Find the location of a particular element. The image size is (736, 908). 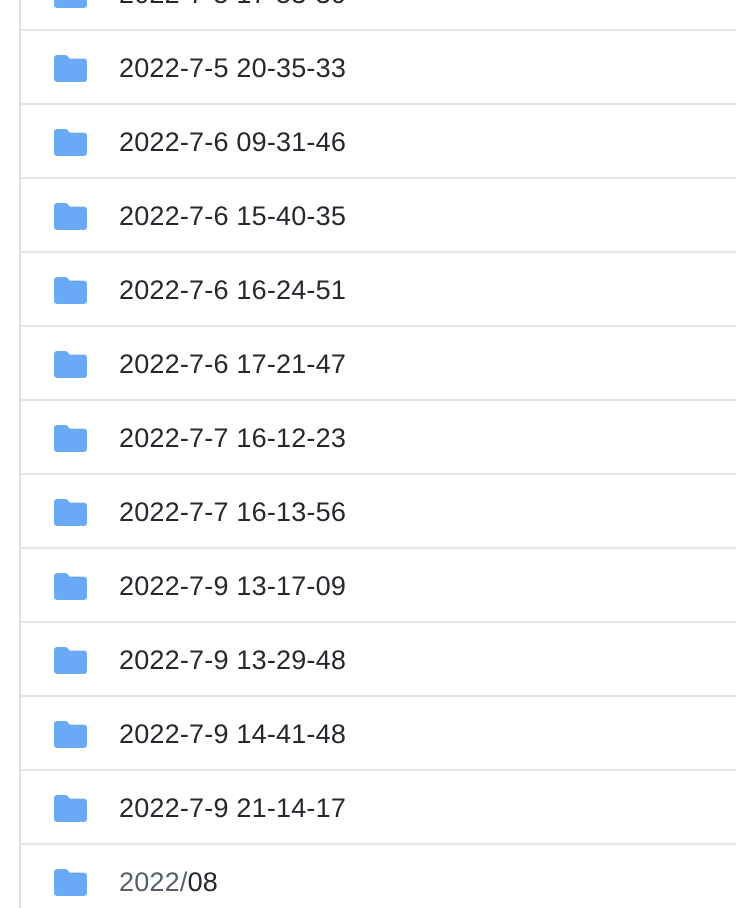

folder-row: 2022-7-9 14-41-48 is located at coordinates (378, 734).